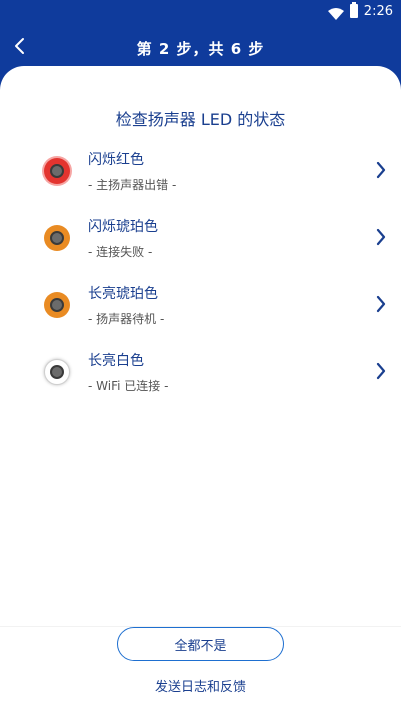 This screenshot has height=712, width=401. Describe the element at coordinates (126, 319) in the screenshot. I see `led-option-description: - 扬声器待机 -` at that location.